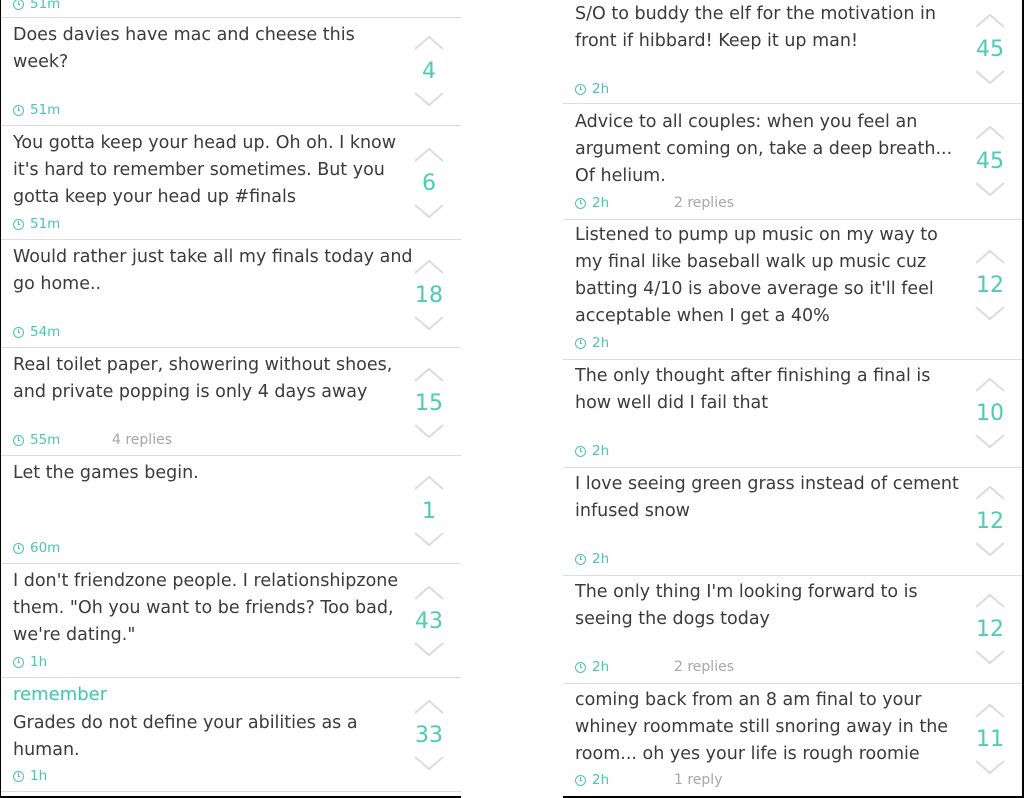 This screenshot has width=1024, height=798. What do you see at coordinates (30, 662) in the screenshot?
I see `post-meta: 1h` at bounding box center [30, 662].